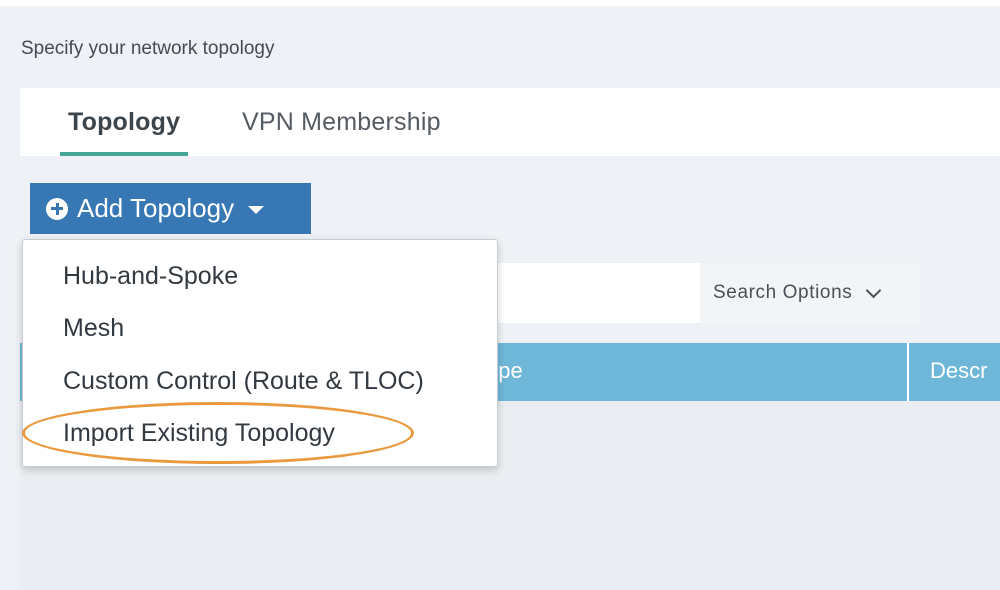  I want to click on active-tab-indicator, so click(124, 154).